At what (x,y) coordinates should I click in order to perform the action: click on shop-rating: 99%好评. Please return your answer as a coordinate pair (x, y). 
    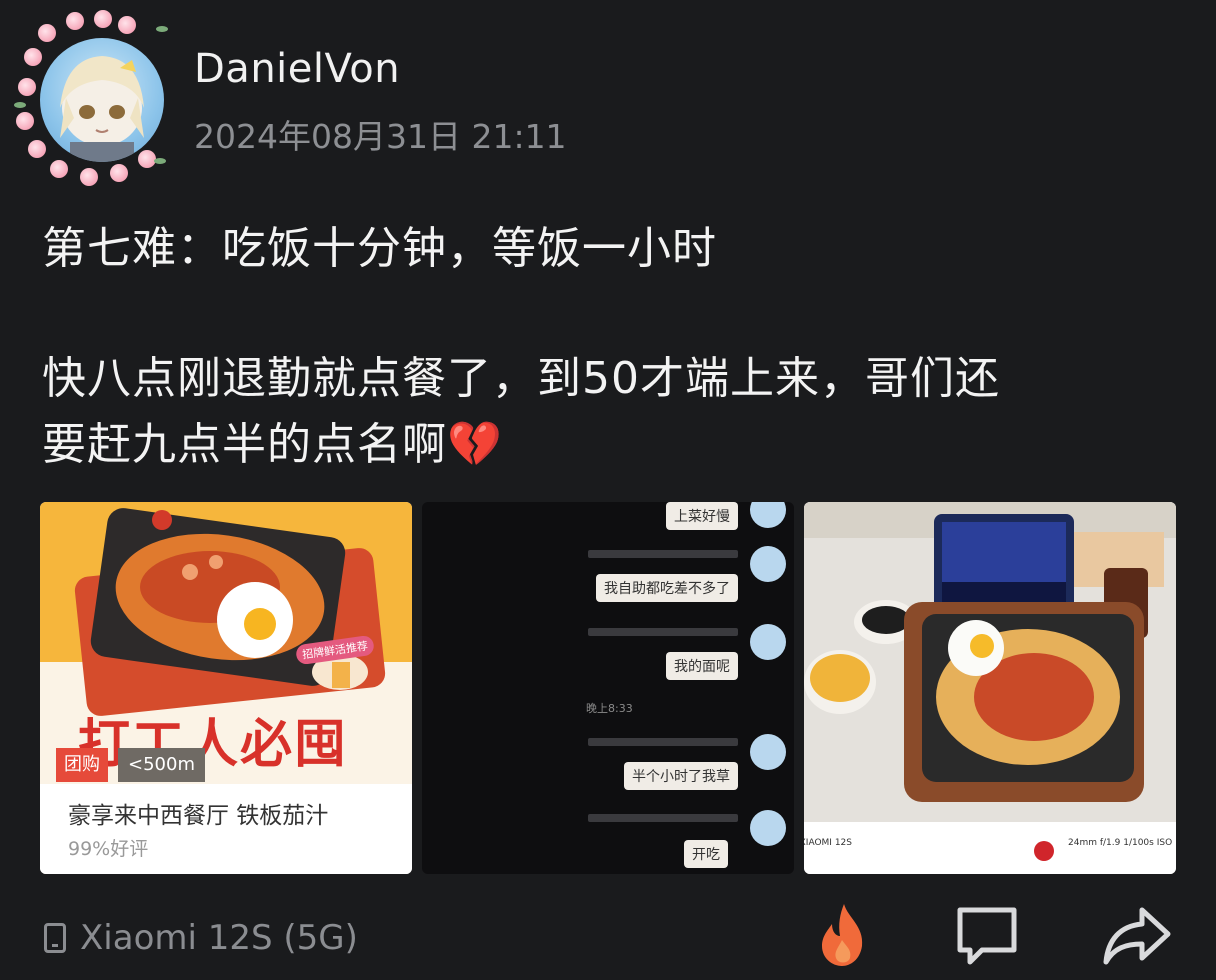
    Looking at the image, I should click on (108, 849).